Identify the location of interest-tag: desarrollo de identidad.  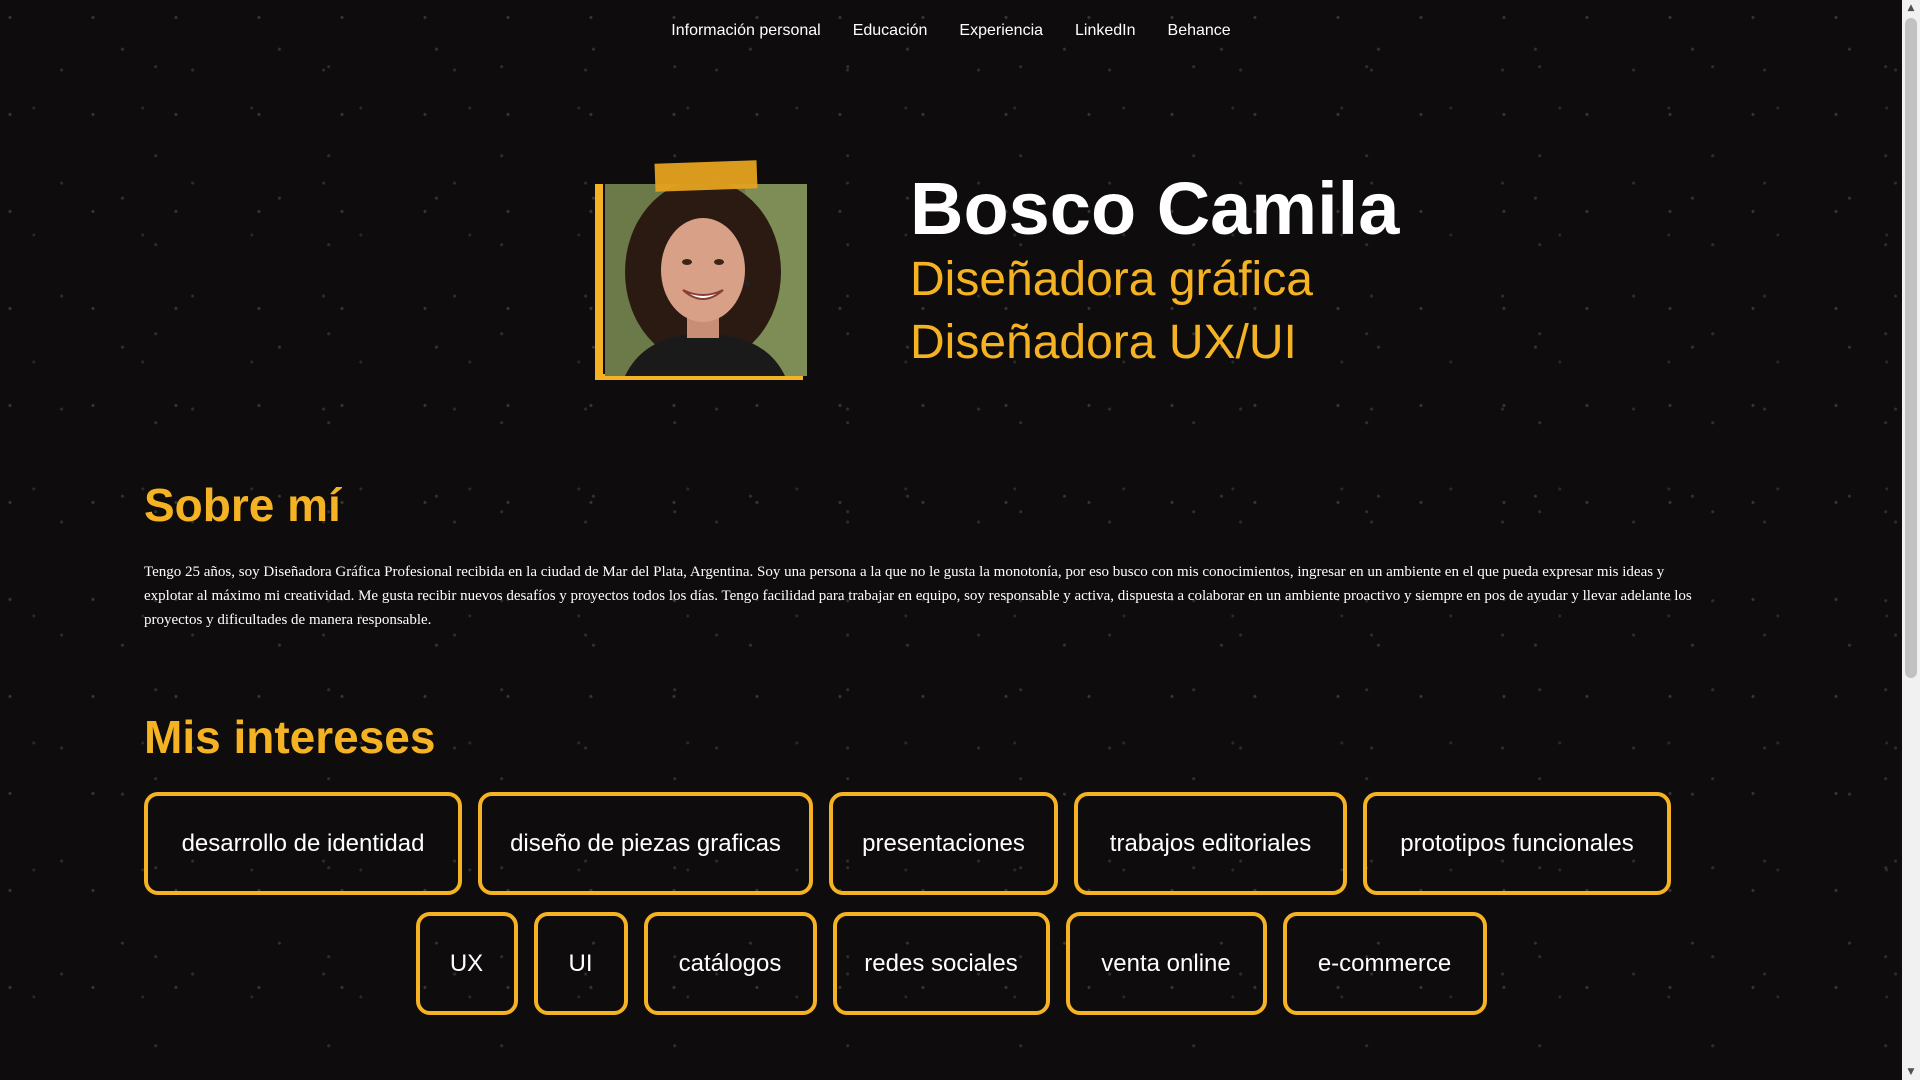
(303, 843).